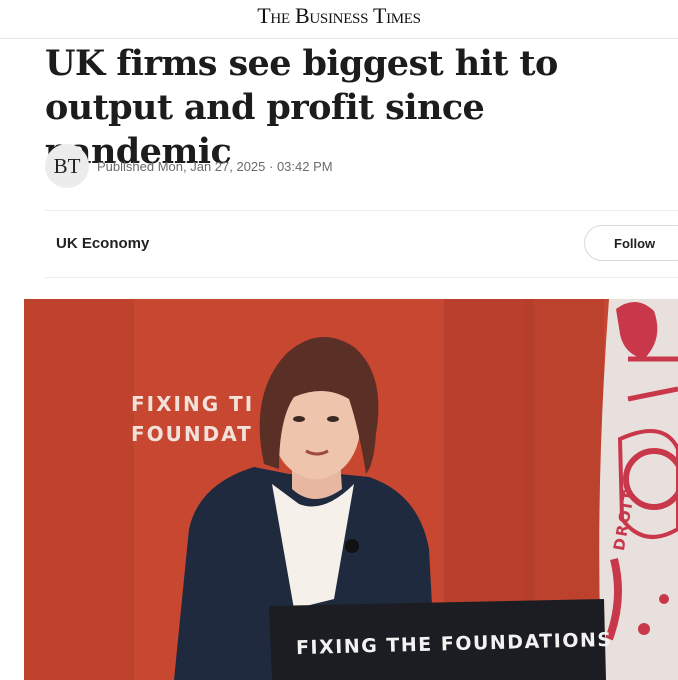 The width and height of the screenshot is (678, 680). What do you see at coordinates (339, 16) in the screenshot?
I see `site-logo: The Business Times` at bounding box center [339, 16].